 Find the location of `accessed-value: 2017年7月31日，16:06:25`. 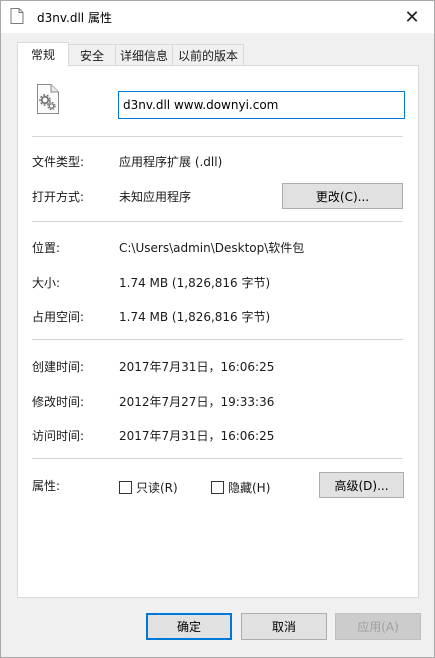

accessed-value: 2017年7月31日，16:06:25 is located at coordinates (197, 436).